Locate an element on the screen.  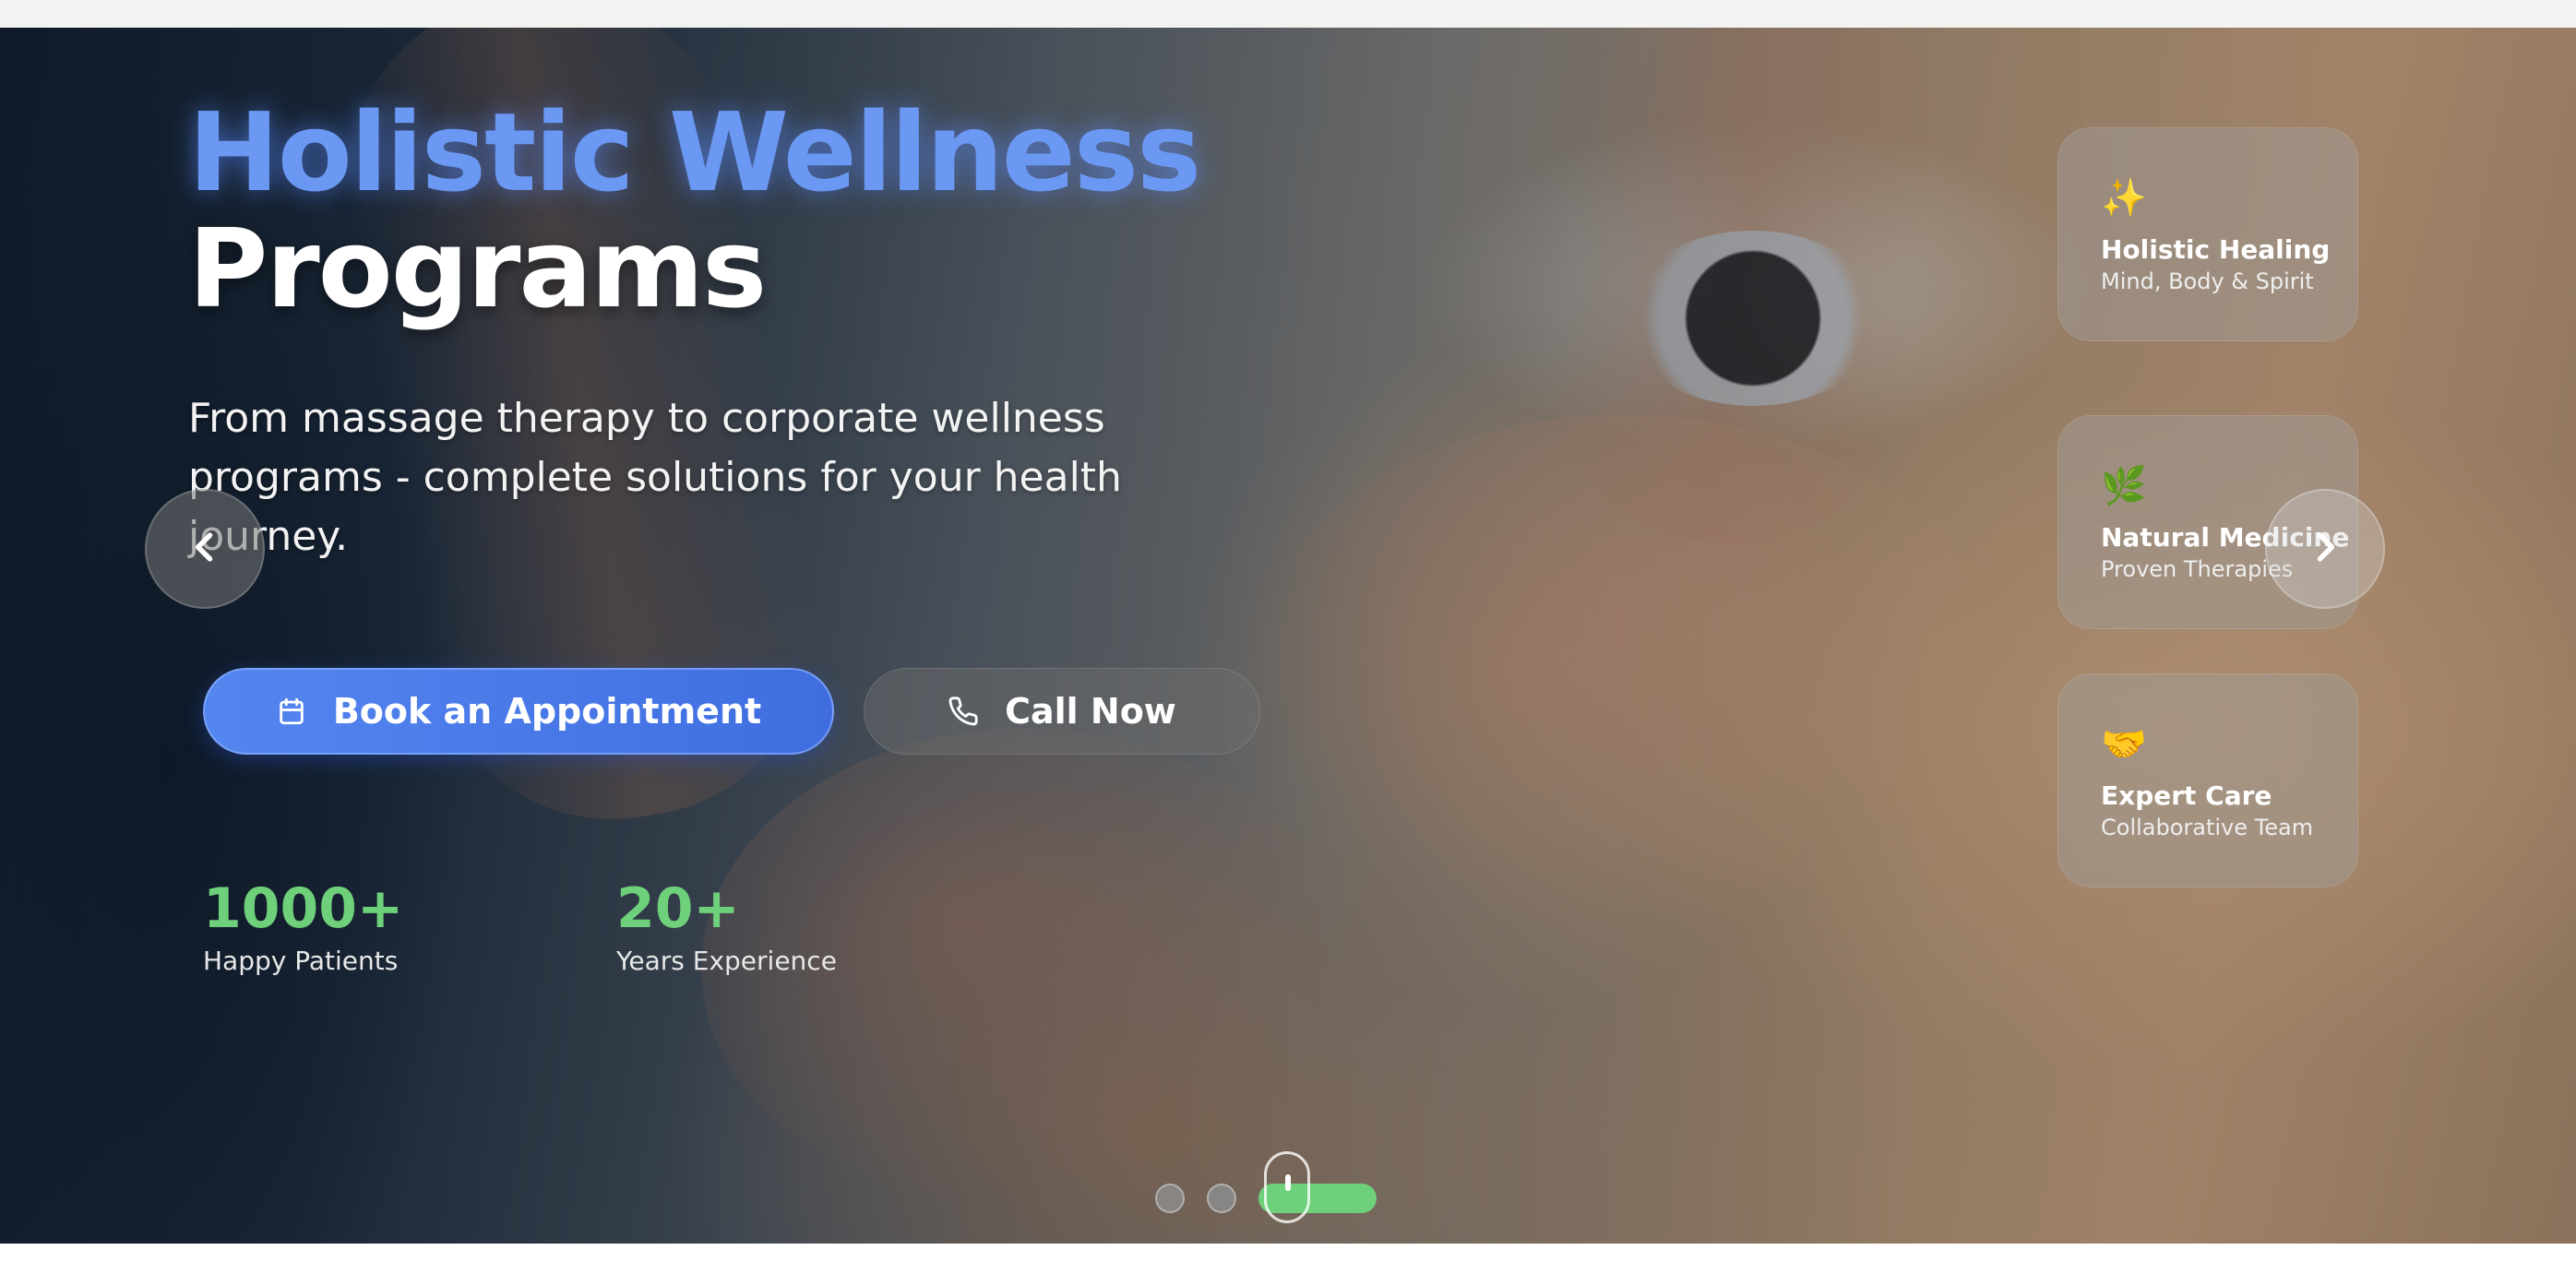
headline-accent: Holistic Wellness is located at coordinates (694, 153).